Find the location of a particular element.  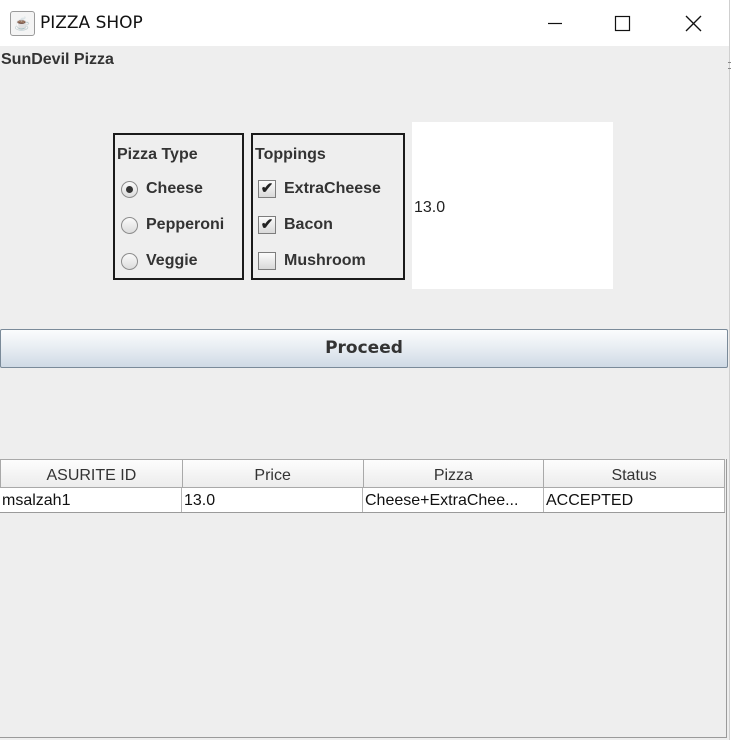

checkbox-bacon: ✔ Bacon is located at coordinates (295, 225).